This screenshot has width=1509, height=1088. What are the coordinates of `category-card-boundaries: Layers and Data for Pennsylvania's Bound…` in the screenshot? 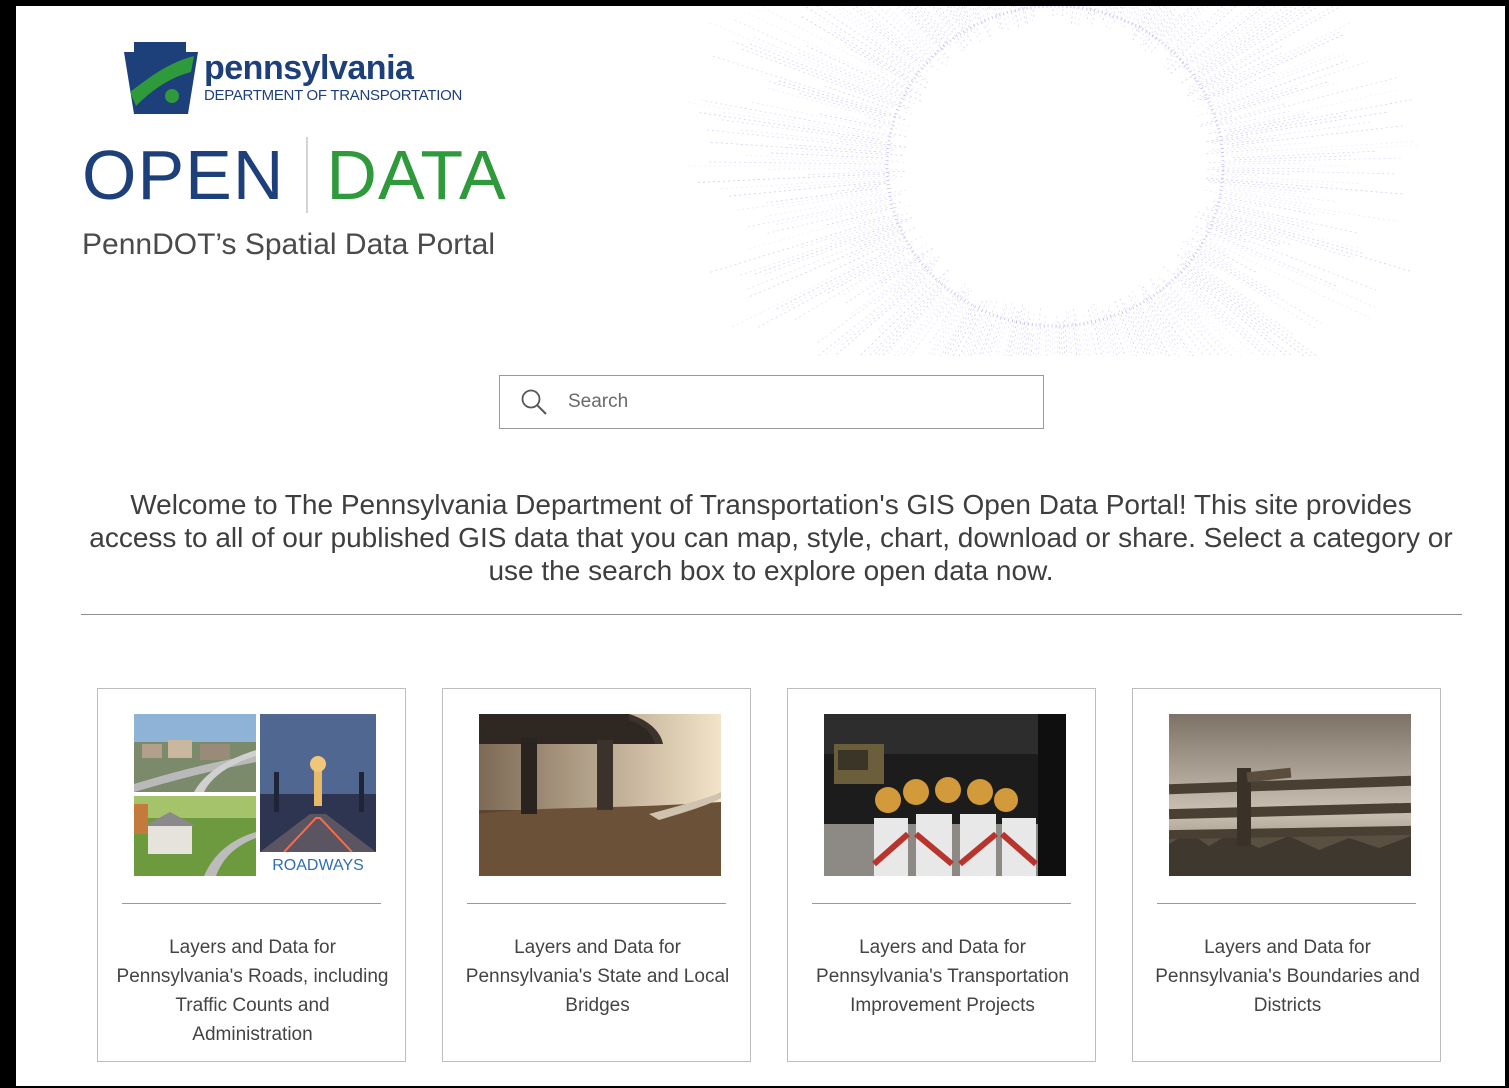 It's located at (1286, 875).